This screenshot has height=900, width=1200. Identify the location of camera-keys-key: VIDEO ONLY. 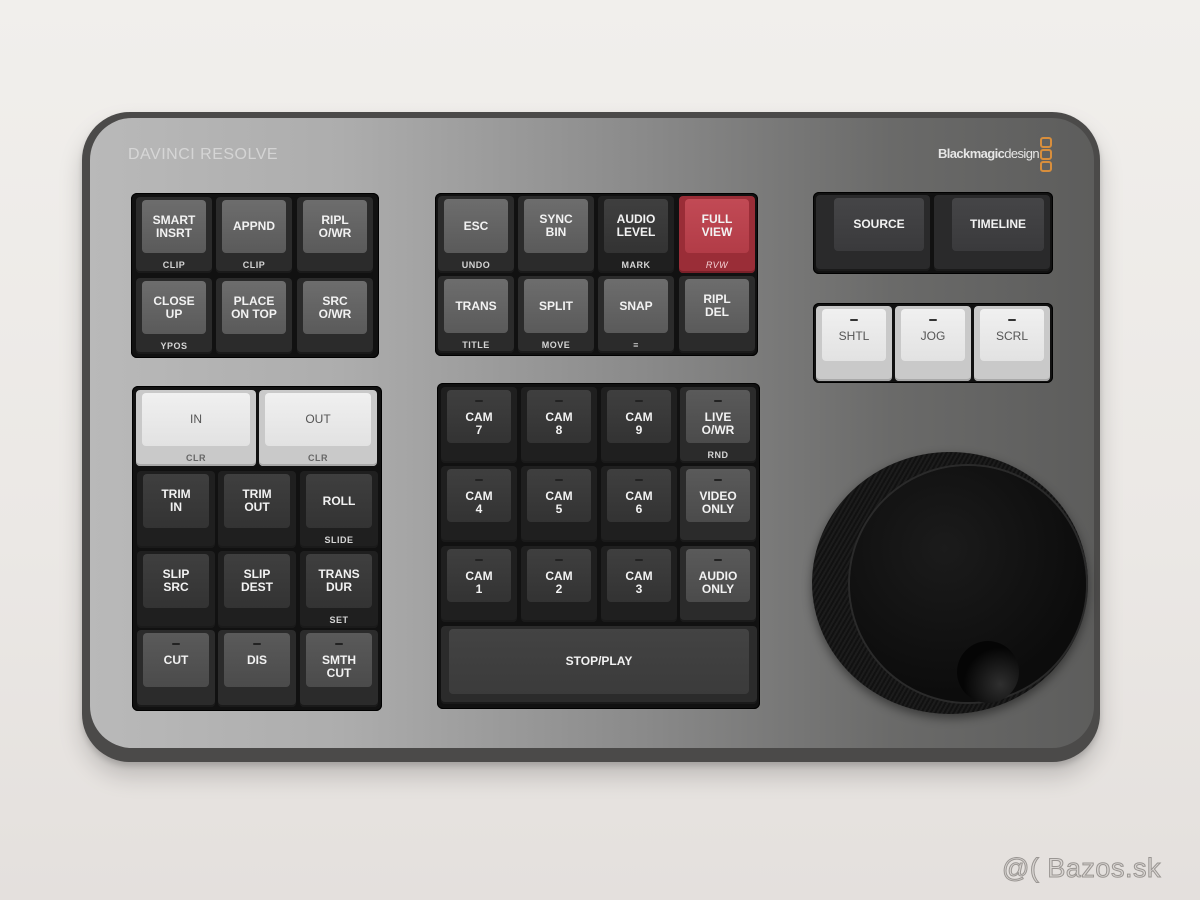
(718, 504).